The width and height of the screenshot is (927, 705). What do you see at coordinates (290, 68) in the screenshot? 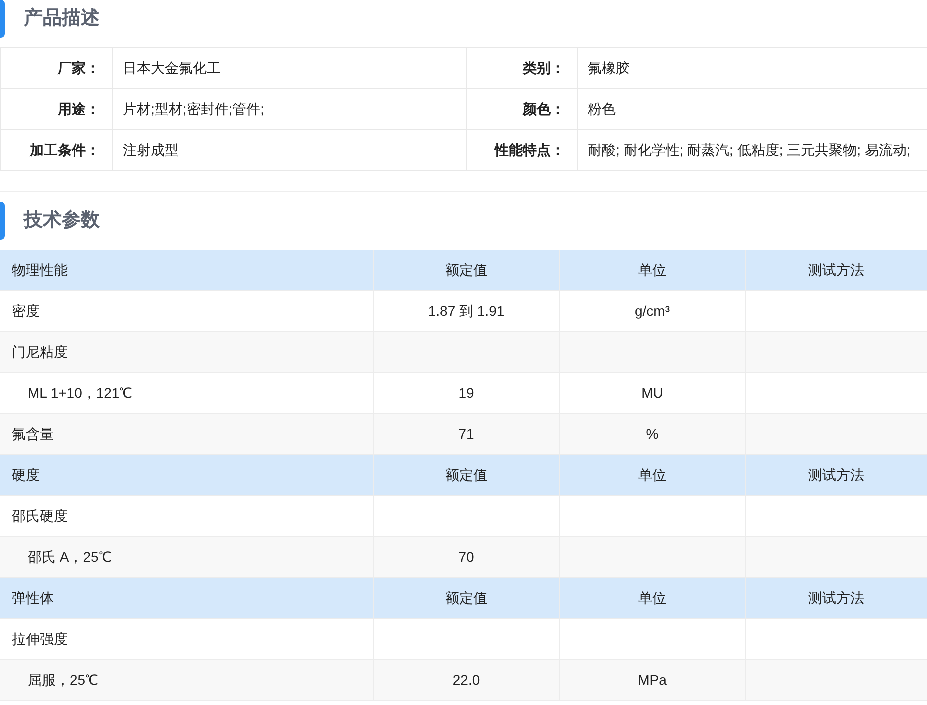
I see `field-value: 日本大金氟化工` at bounding box center [290, 68].